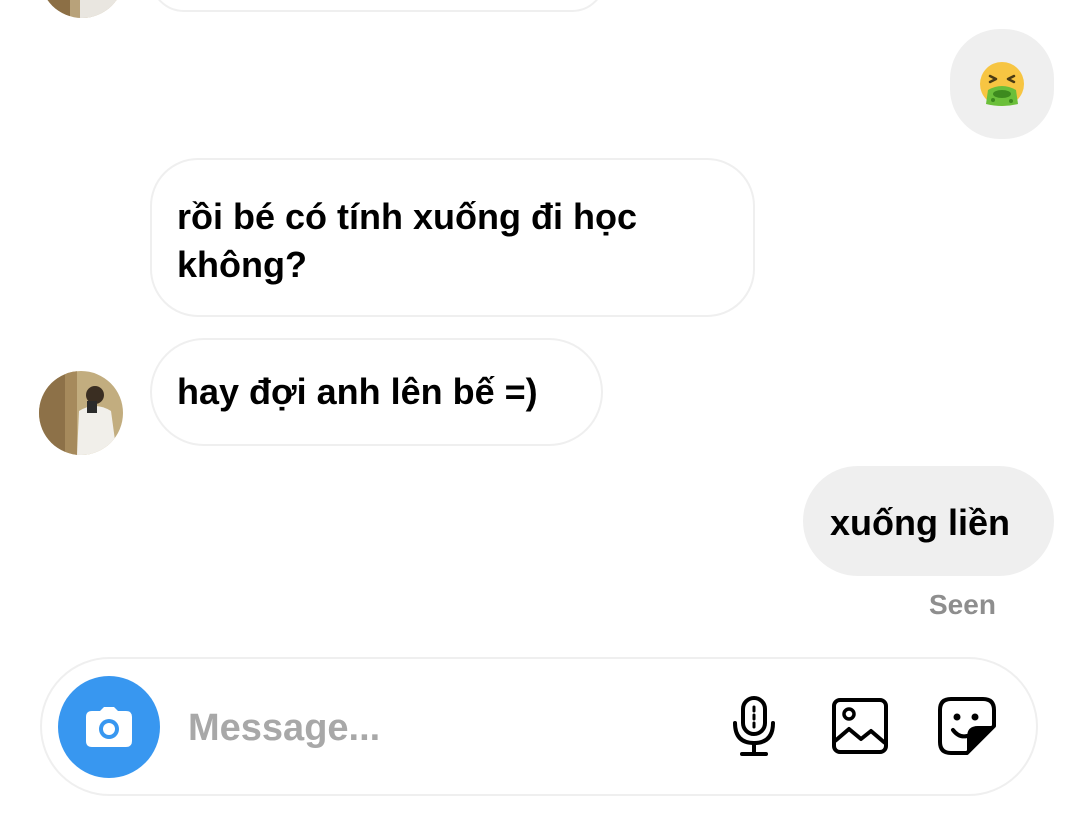  I want to click on camera-icon, so click(109, 727).